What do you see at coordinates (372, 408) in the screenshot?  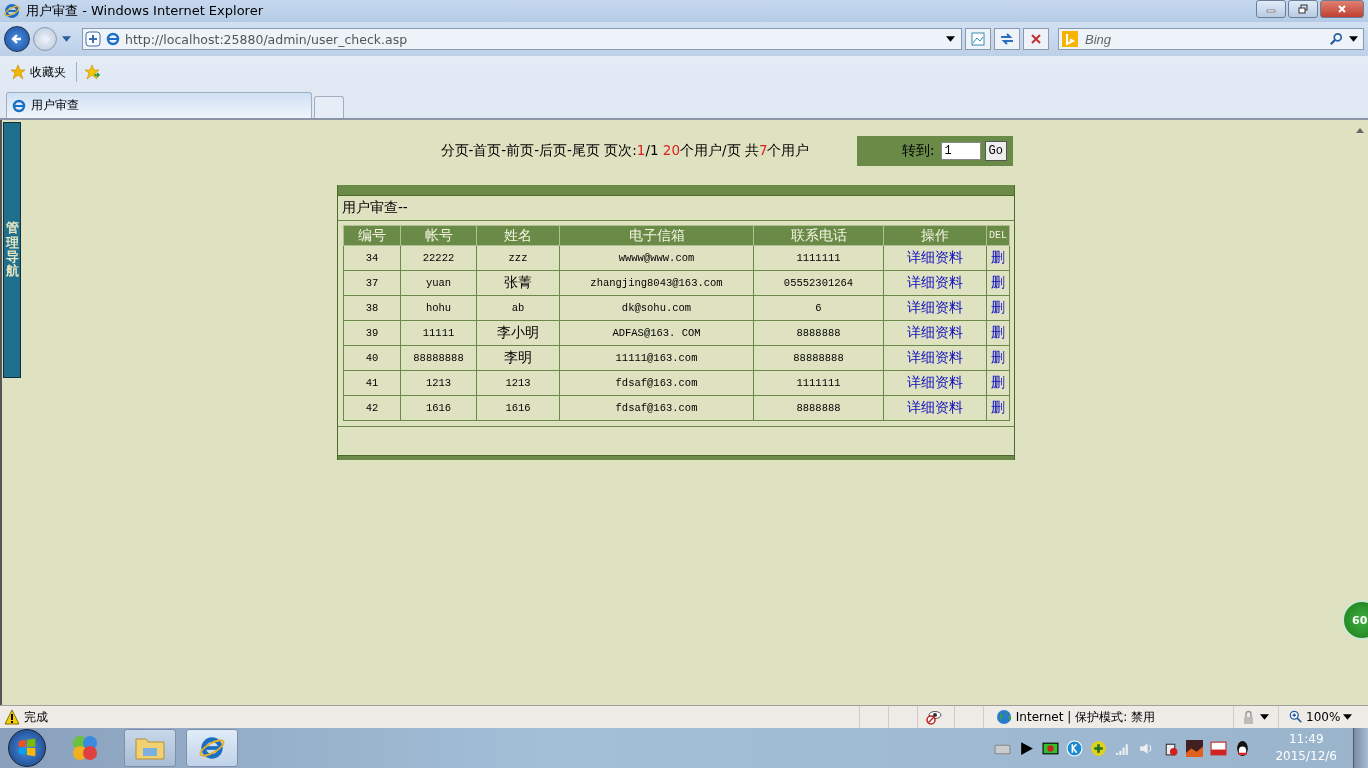 I see `table-cell: 42` at bounding box center [372, 408].